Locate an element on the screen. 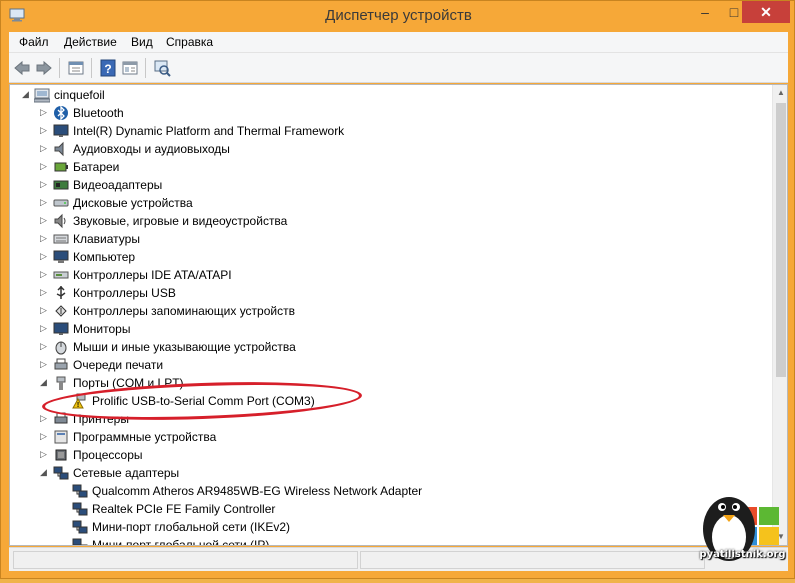 This screenshot has height=583, width=795. tree-category-label: Батареи is located at coordinates (96, 167).